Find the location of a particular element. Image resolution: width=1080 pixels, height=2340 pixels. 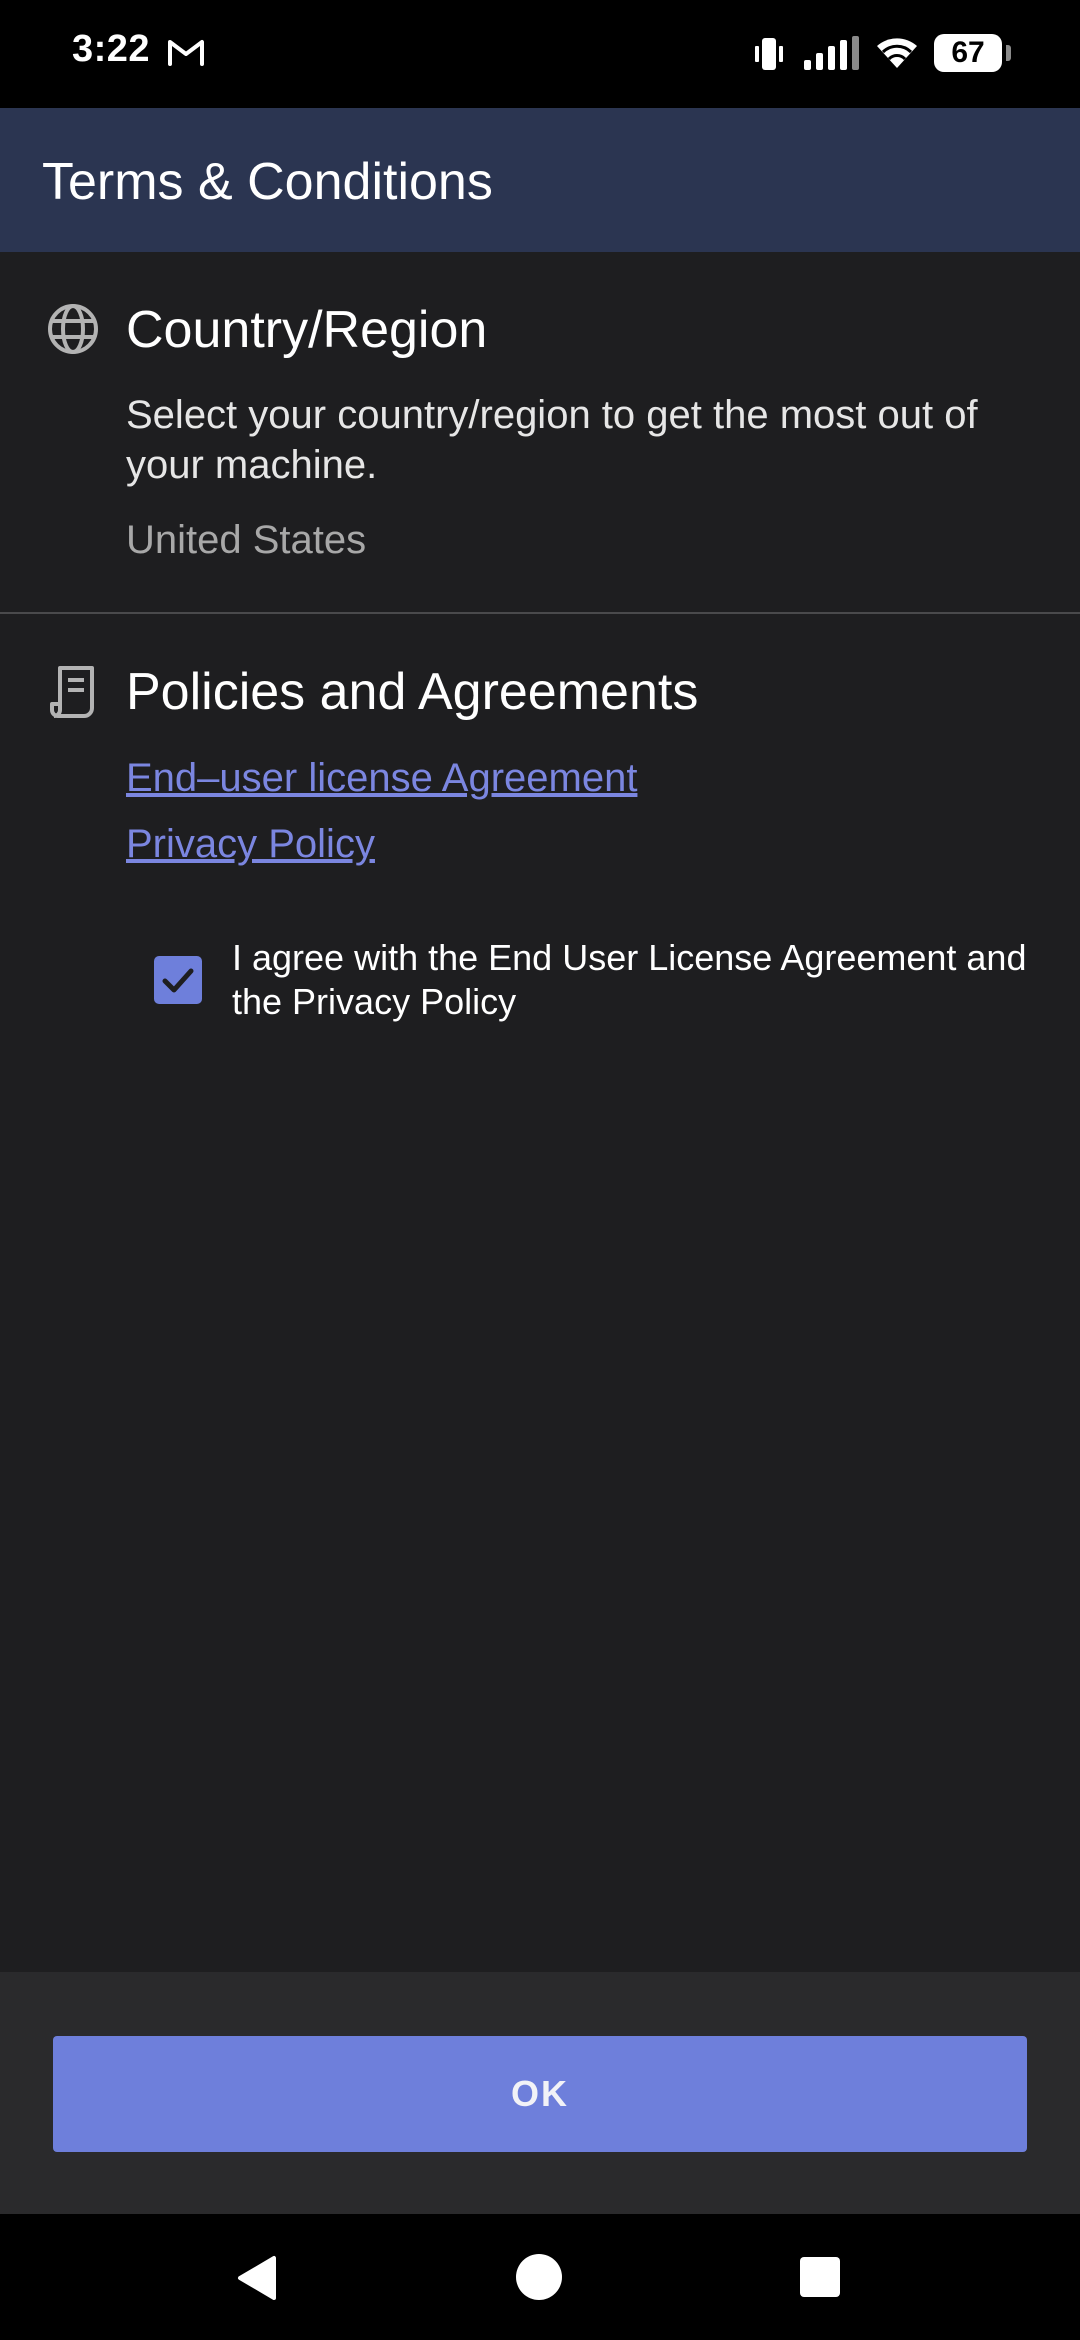

section-divider is located at coordinates (540, 613).